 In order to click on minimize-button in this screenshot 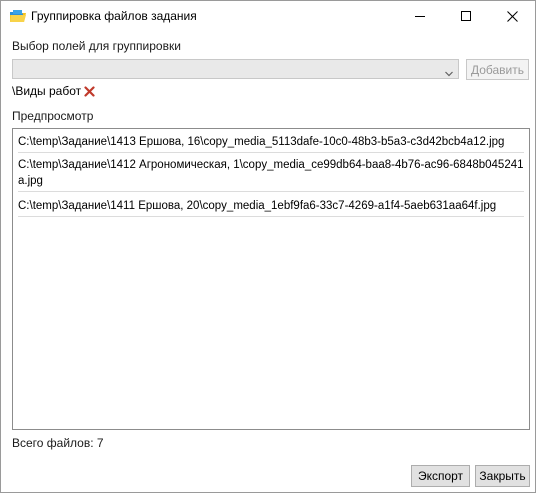, I will do `click(420, 16)`.